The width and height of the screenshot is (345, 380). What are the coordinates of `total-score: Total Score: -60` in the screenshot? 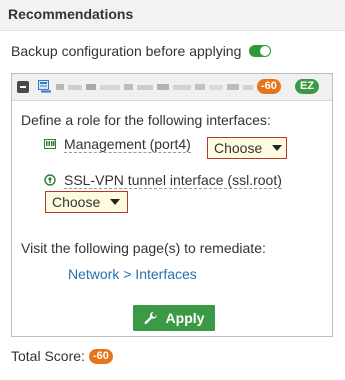 It's located at (62, 356).